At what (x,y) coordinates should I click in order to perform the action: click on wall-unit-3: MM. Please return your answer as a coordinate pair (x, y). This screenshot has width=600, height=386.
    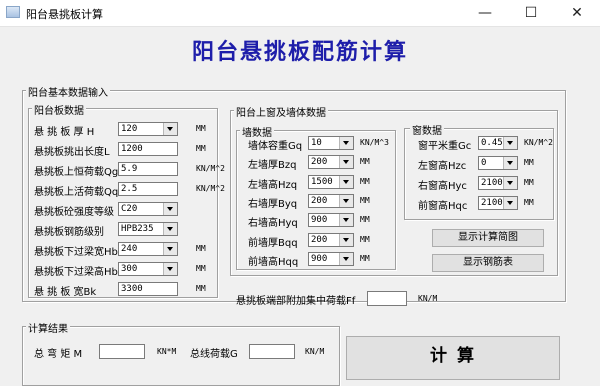
    Looking at the image, I should click on (365, 181).